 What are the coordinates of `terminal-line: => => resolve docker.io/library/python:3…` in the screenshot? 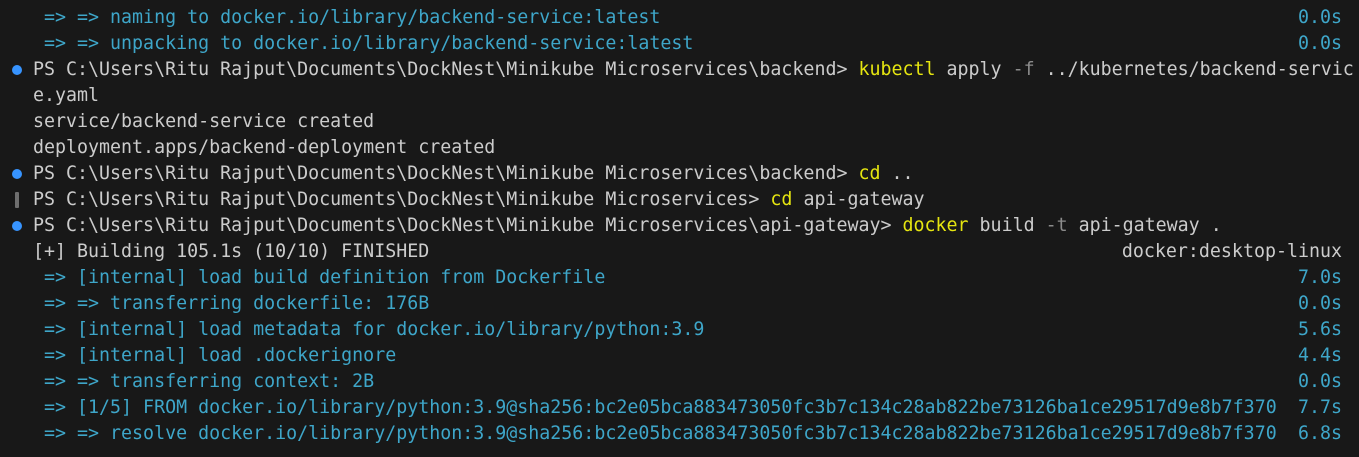 It's located at (679, 434).